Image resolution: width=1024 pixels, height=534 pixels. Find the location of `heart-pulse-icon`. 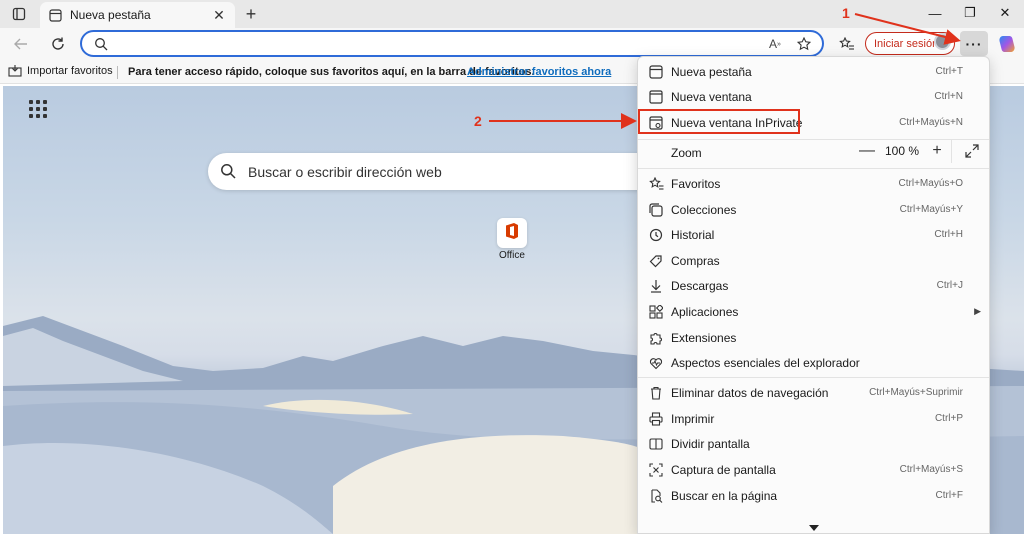

heart-pulse-icon is located at coordinates (656, 363).